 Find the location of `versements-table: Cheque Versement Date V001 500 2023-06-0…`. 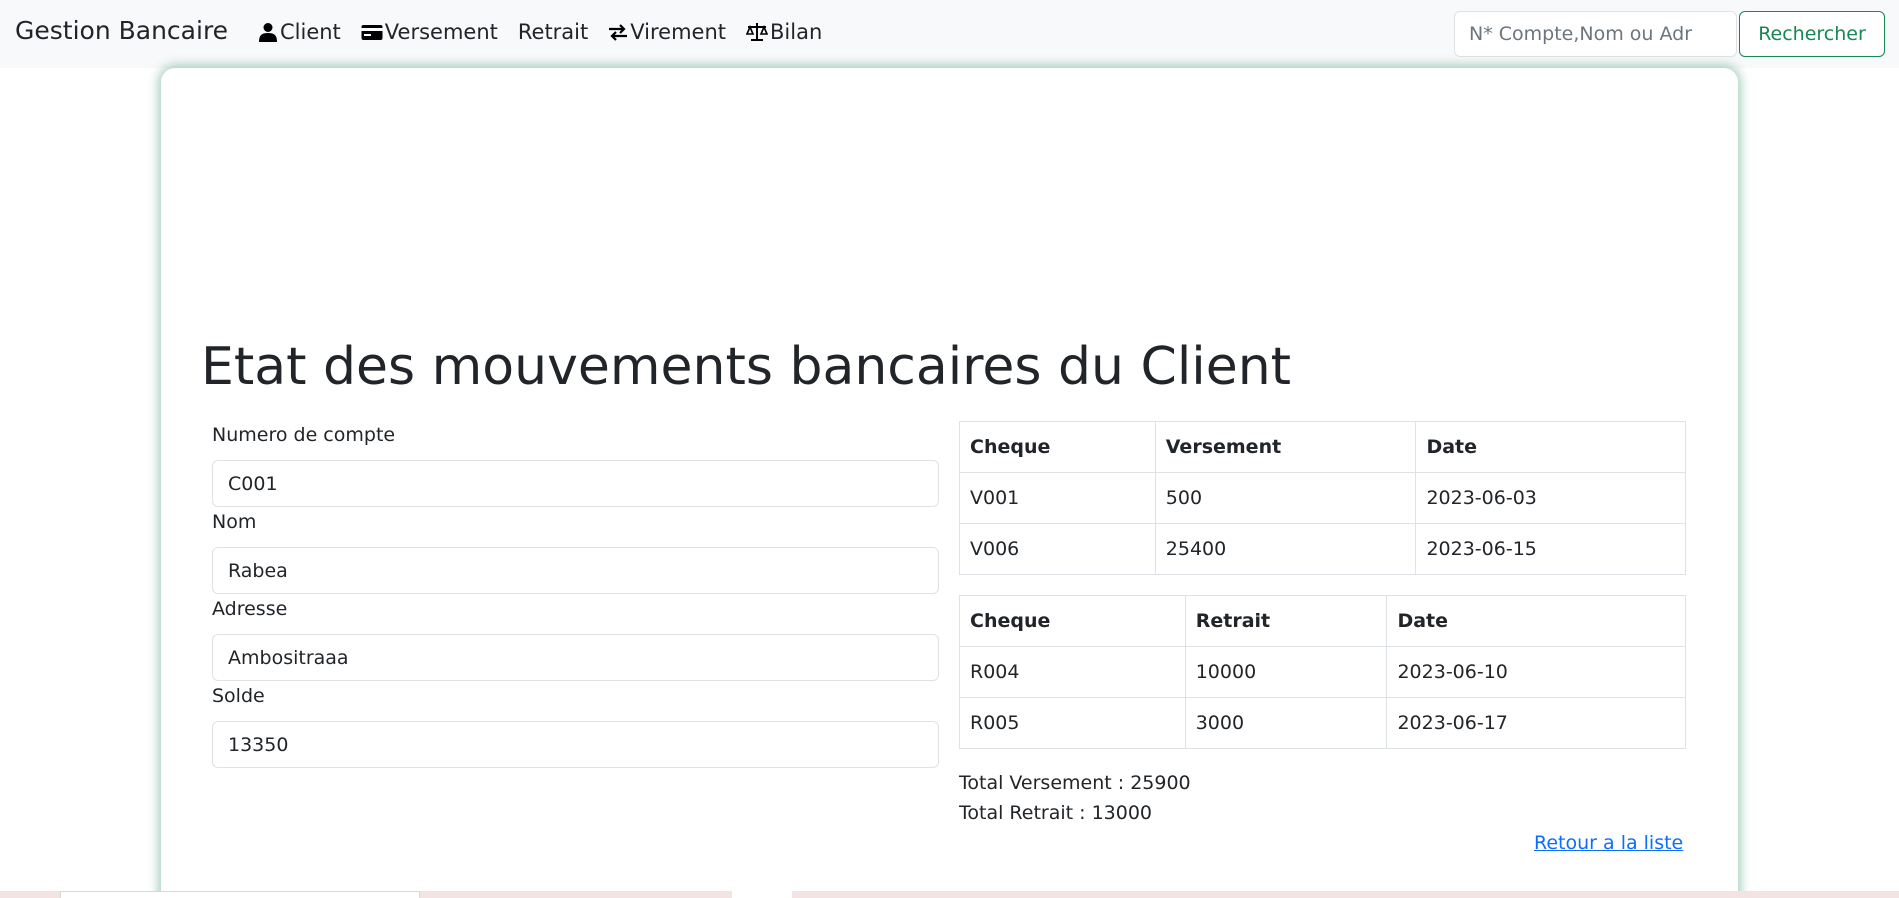

versements-table: Cheque Versement Date V001 500 2023-06-0… is located at coordinates (1322, 498).